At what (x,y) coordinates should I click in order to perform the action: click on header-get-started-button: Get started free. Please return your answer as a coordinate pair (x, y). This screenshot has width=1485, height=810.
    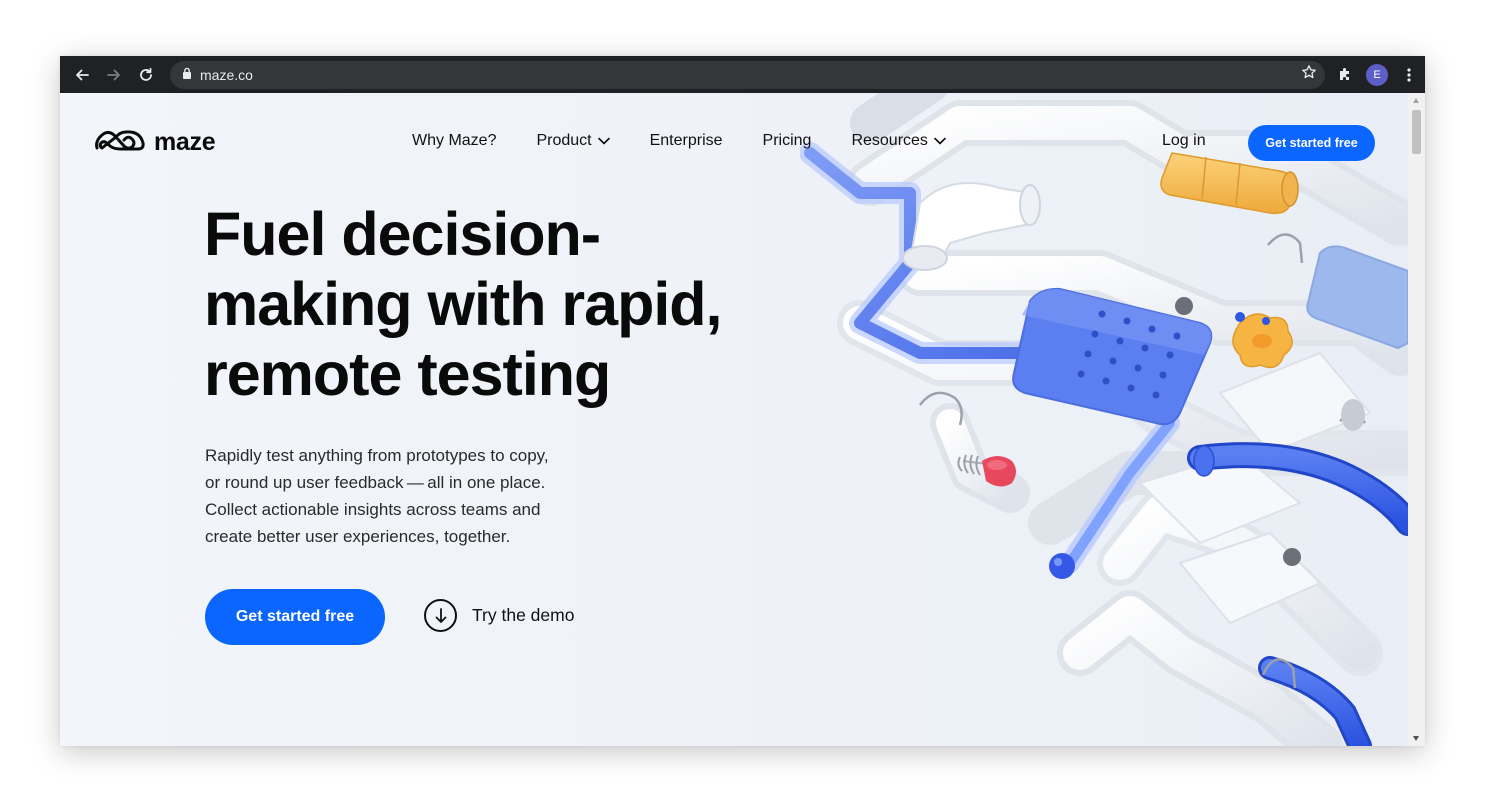
    Looking at the image, I should click on (1311, 143).